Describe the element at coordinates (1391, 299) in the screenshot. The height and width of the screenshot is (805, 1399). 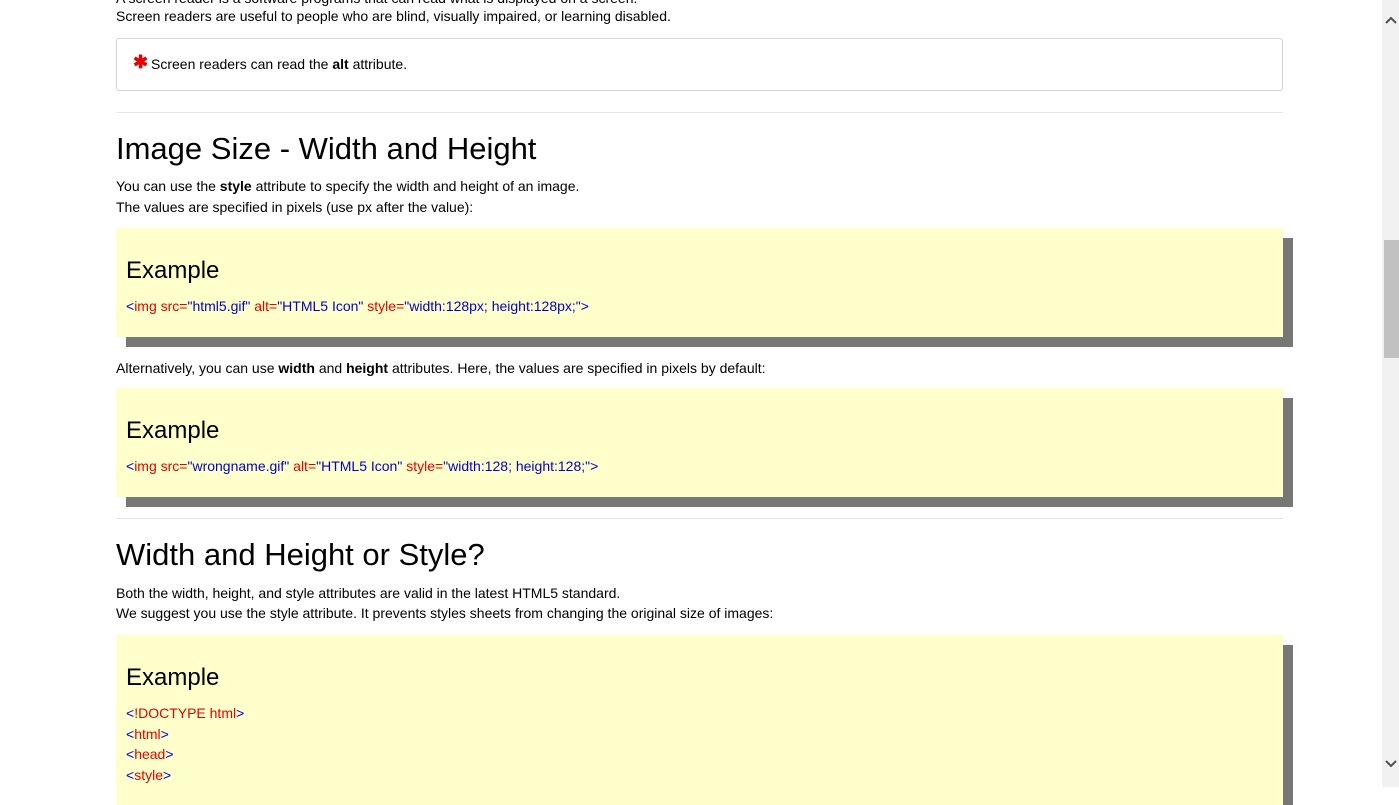
I see `scrollbar-thumb` at that location.